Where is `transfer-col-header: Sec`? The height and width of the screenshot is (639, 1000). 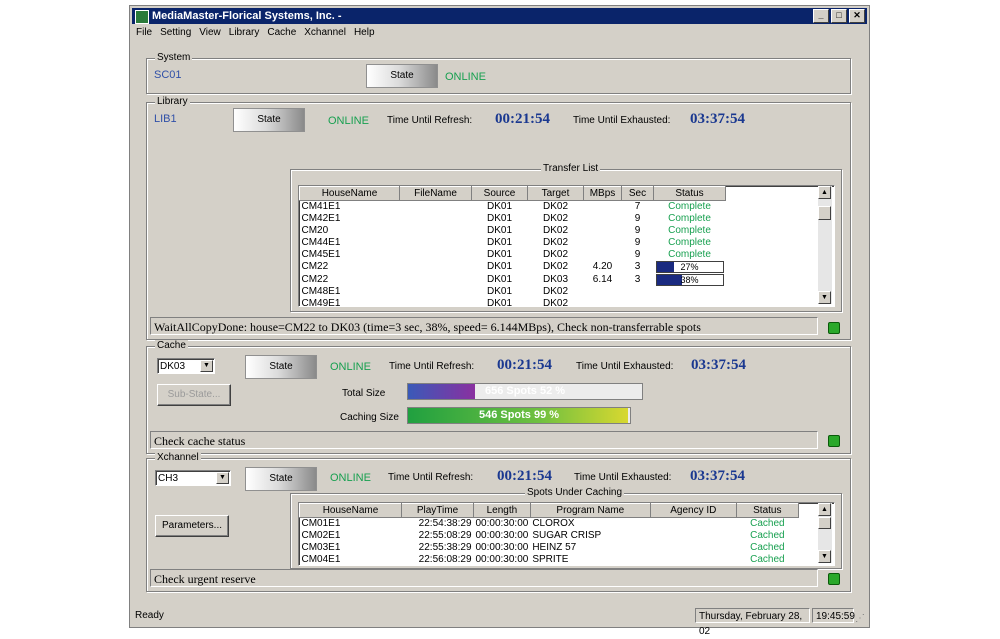
transfer-col-header: Sec is located at coordinates (637, 193).